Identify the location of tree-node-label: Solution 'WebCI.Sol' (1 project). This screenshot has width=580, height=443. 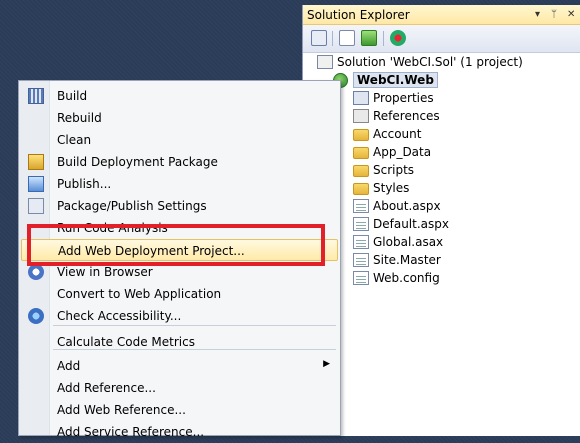
(430, 62).